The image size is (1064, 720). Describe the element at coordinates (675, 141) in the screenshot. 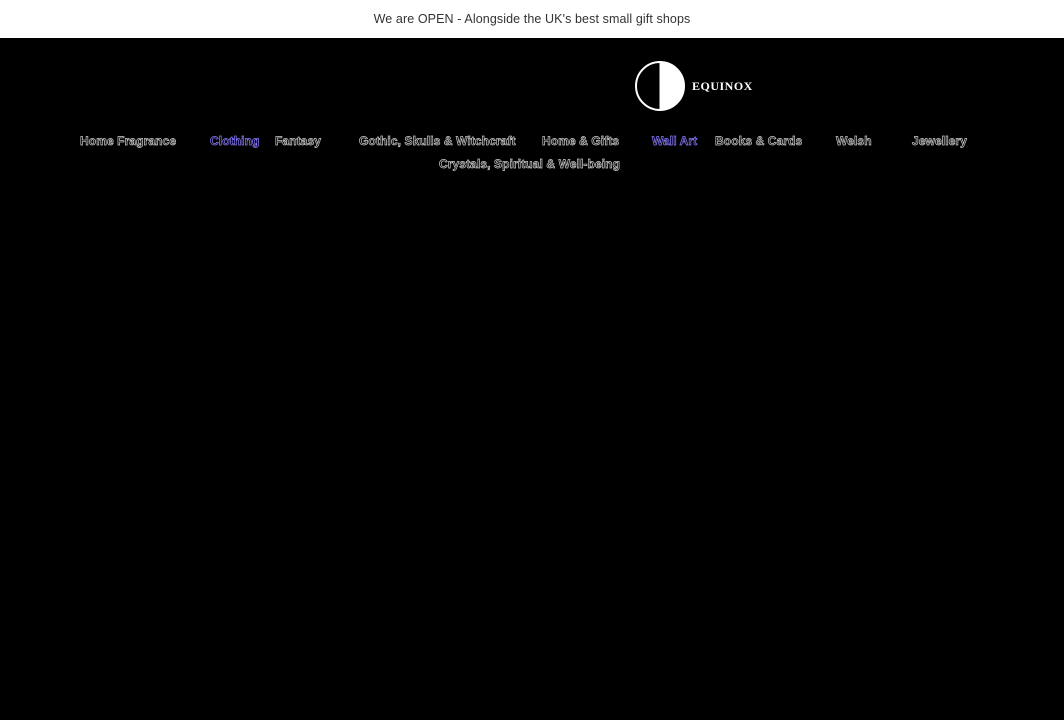

I see `nav-wall-art: Wall Art` at that location.